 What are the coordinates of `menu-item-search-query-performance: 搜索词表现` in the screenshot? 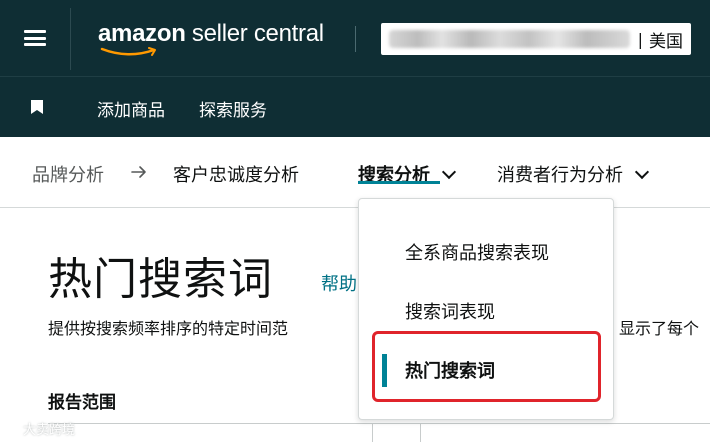 It's located at (450, 311).